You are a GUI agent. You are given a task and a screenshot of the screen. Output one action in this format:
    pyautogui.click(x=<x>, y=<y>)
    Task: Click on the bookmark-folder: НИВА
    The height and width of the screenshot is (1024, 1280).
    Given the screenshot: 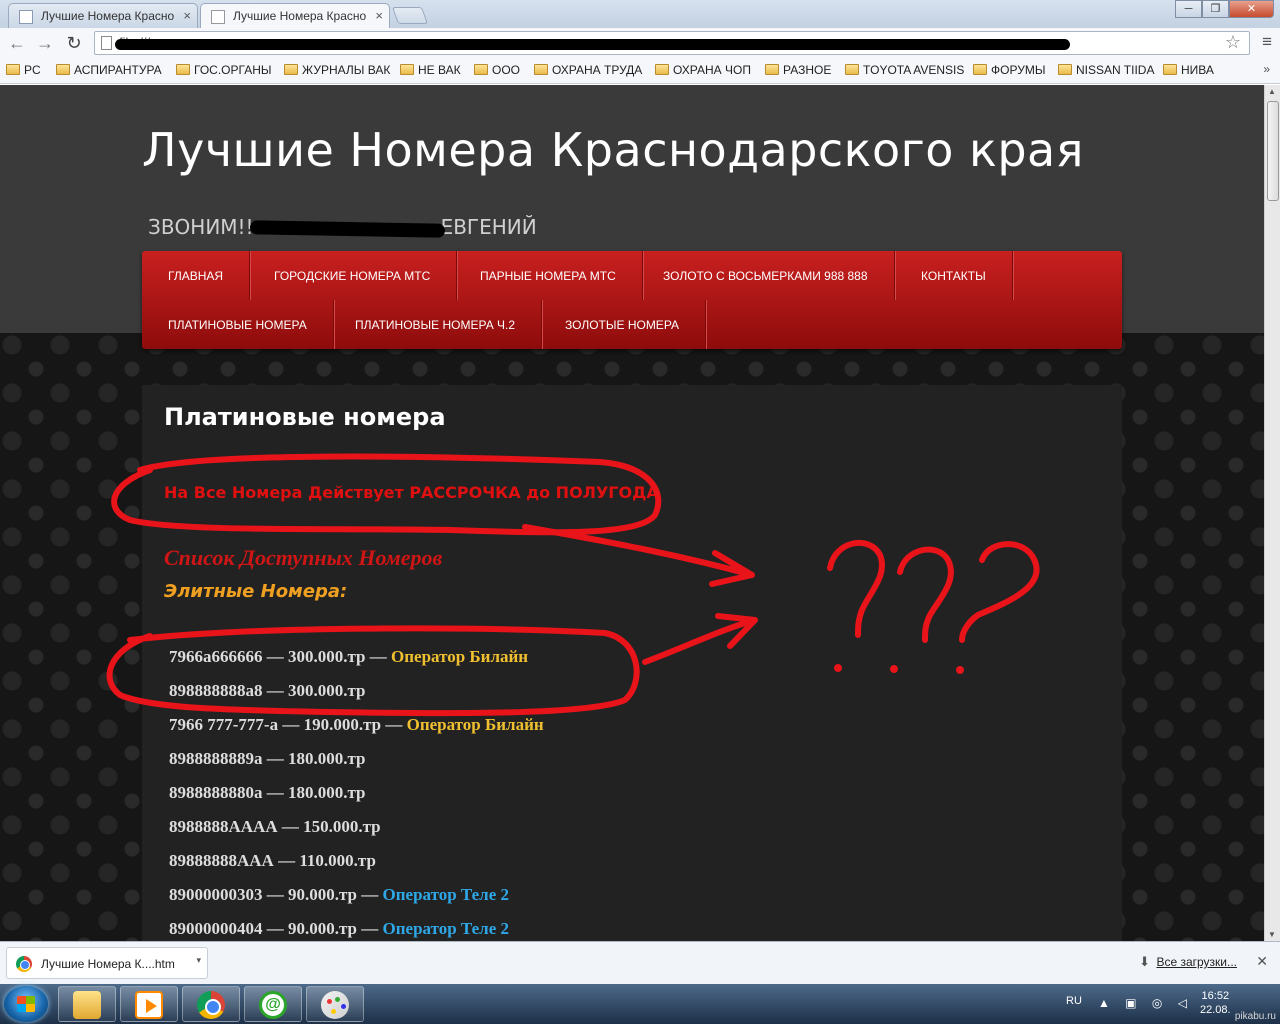 What is the action you would take?
    pyautogui.click(x=1188, y=70)
    